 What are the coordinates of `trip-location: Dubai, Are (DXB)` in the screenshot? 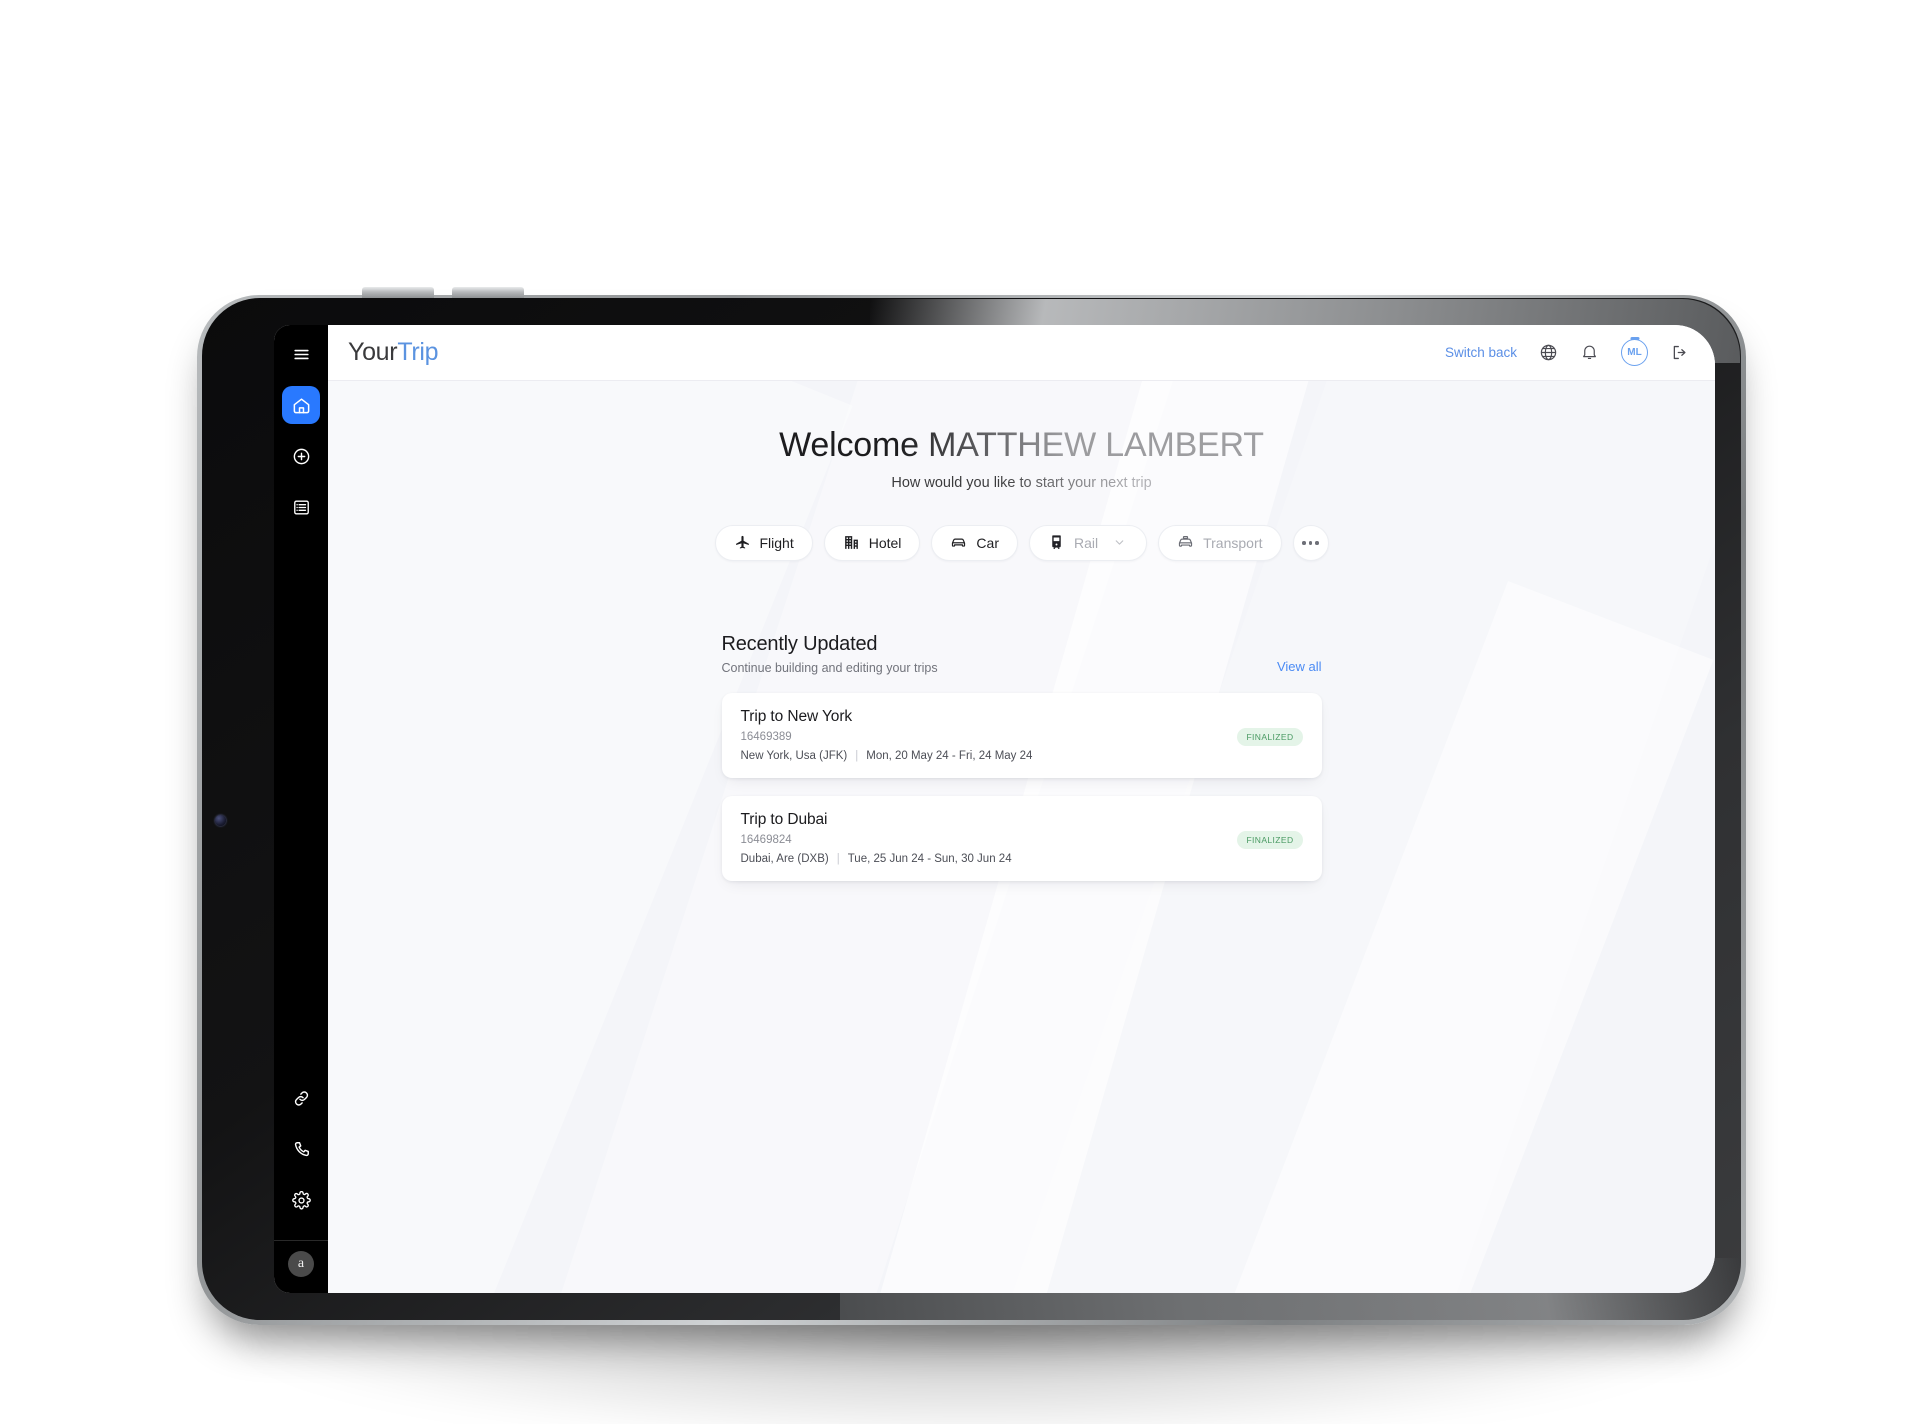 It's located at (784, 858).